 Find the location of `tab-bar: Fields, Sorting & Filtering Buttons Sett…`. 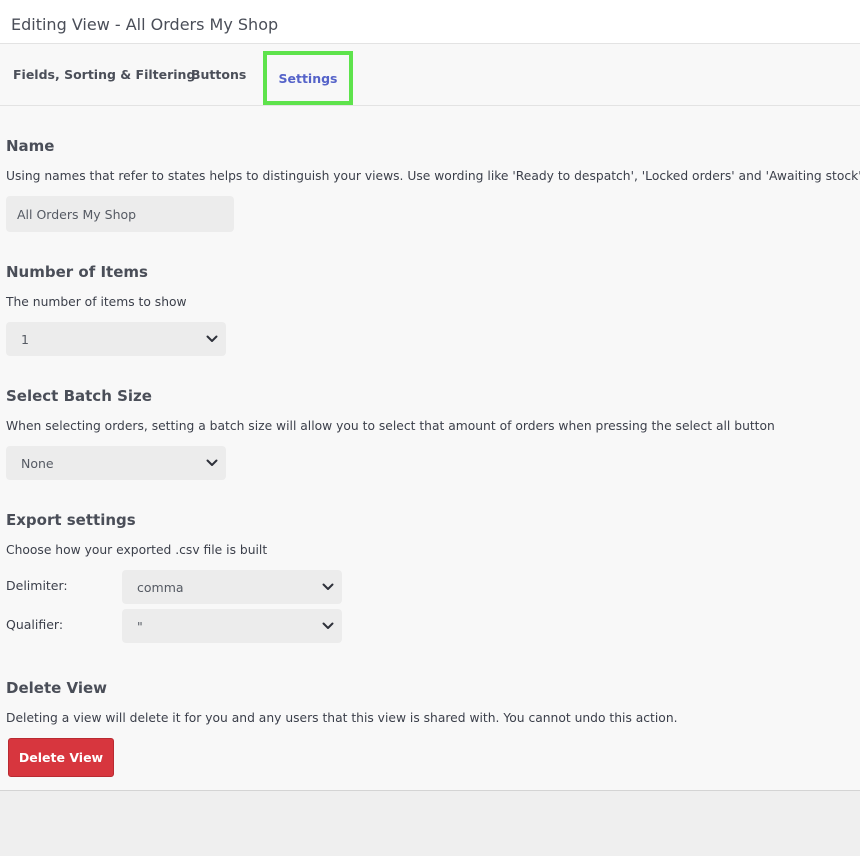

tab-bar: Fields, Sorting & Filtering Buttons Sett… is located at coordinates (430, 75).